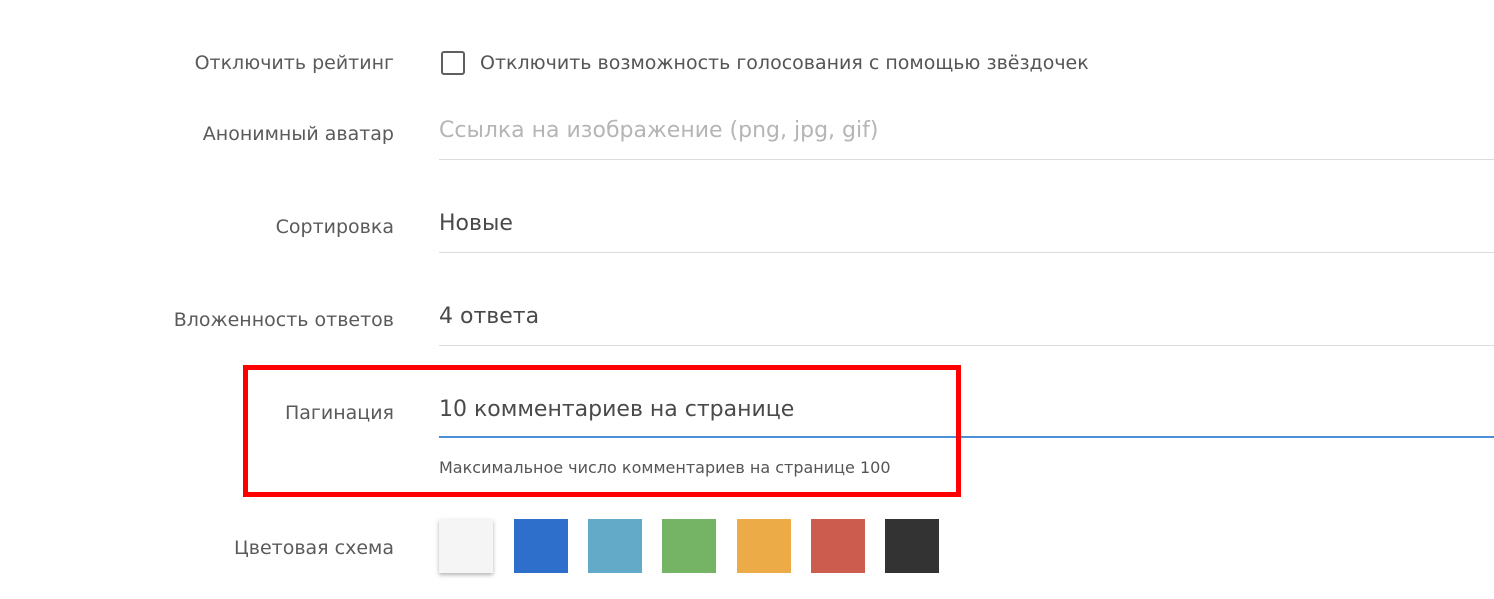  I want to click on nesting-select: 4 ответа, so click(966, 325).